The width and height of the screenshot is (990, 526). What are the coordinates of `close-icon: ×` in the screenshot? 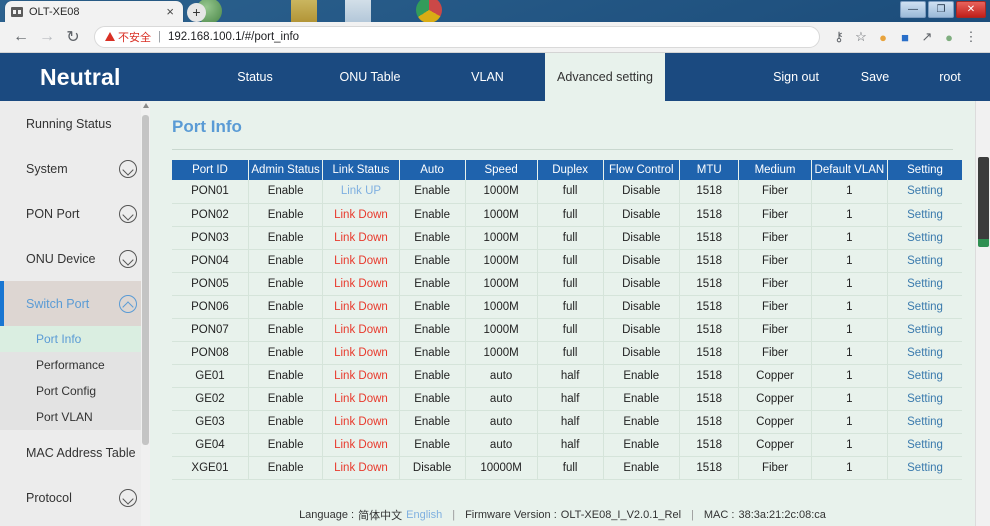 It's located at (170, 11).